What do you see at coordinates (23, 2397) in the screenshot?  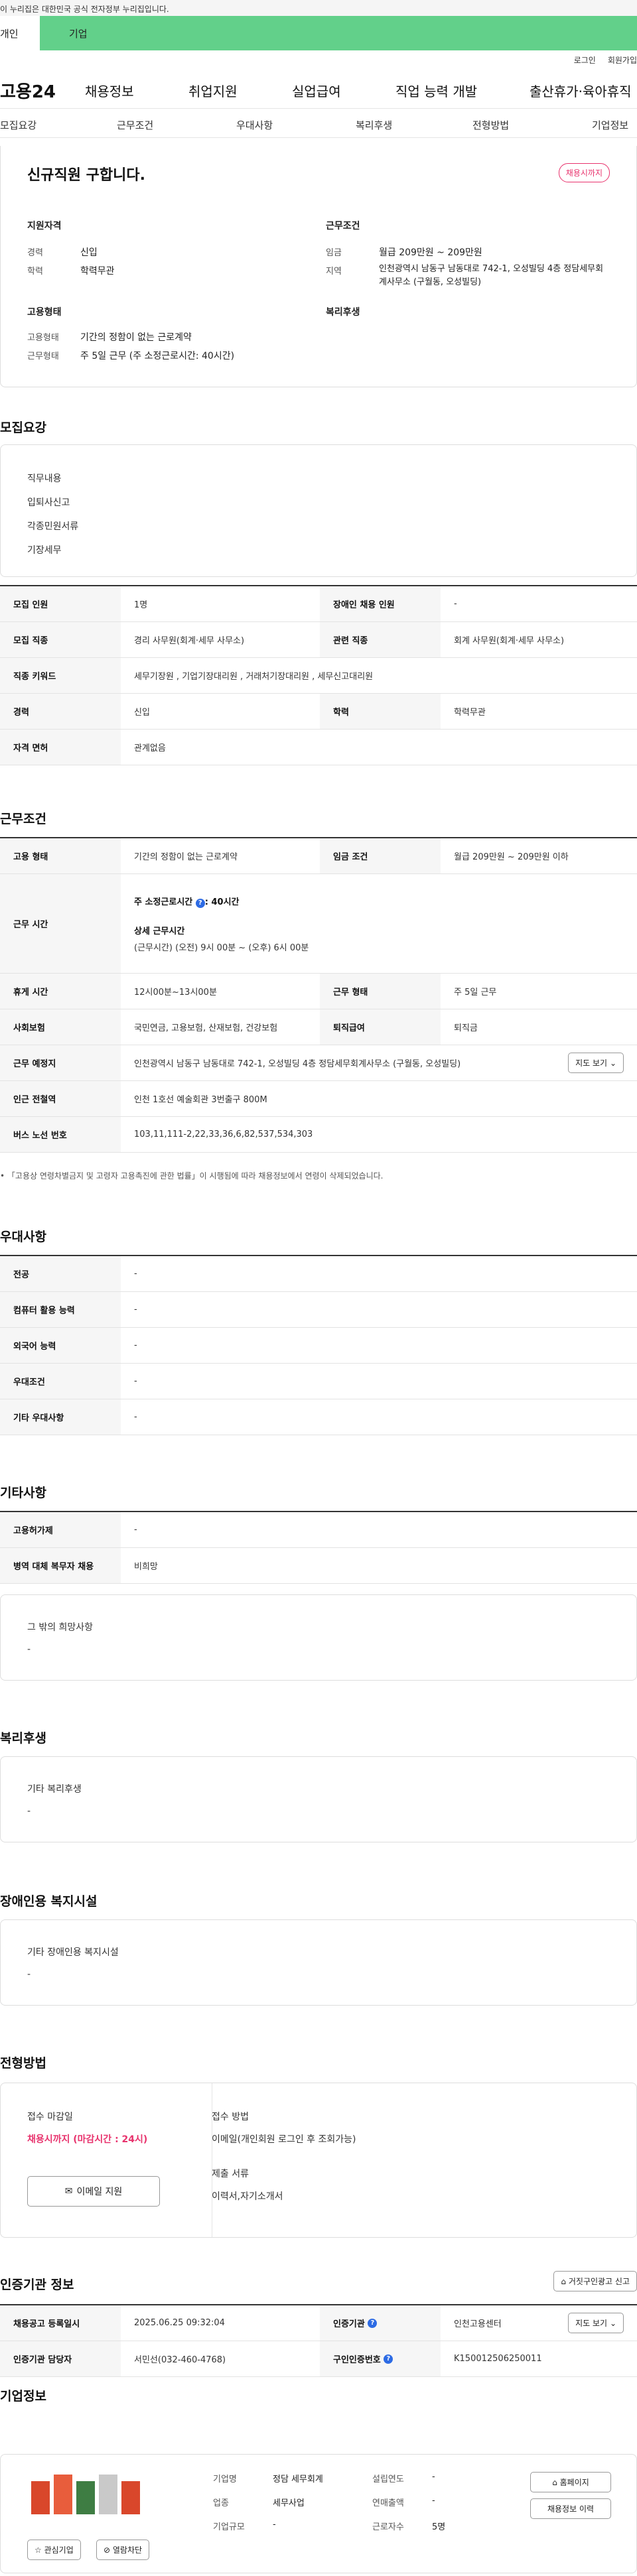 I see `section-title-company: 기업정보` at bounding box center [23, 2397].